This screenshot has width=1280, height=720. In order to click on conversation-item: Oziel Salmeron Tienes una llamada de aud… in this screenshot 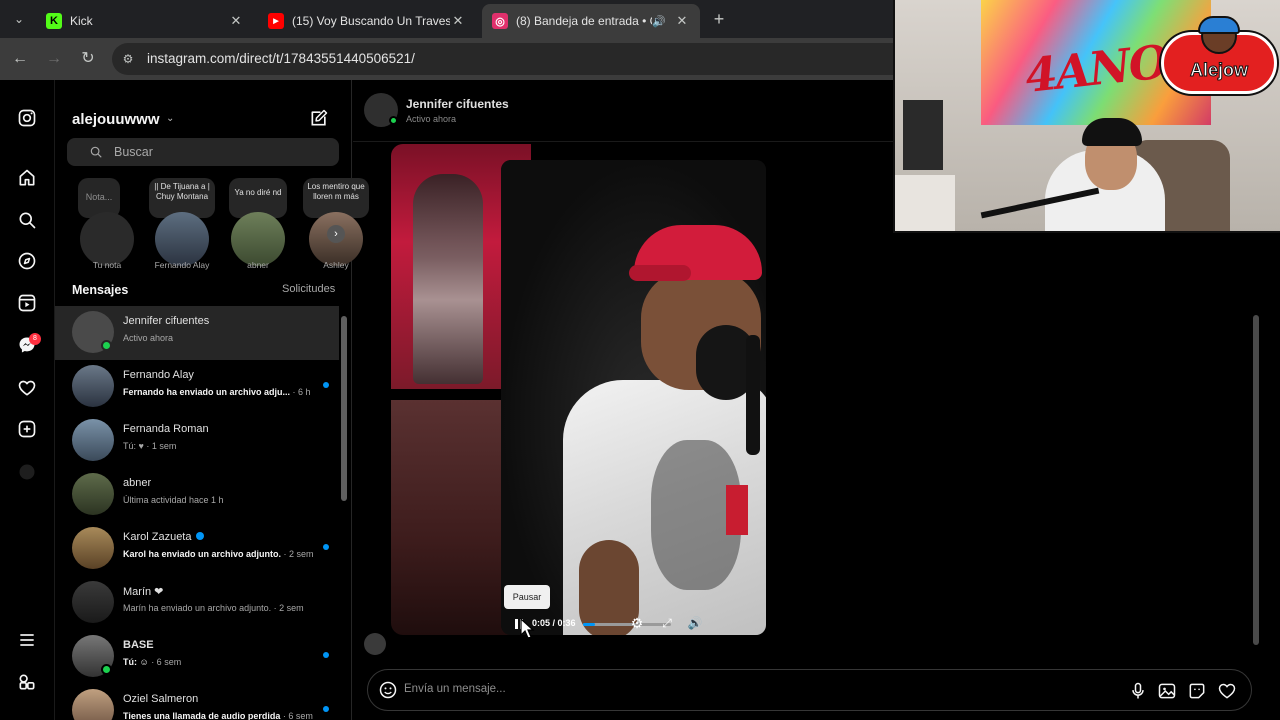, I will do `click(197, 702)`.